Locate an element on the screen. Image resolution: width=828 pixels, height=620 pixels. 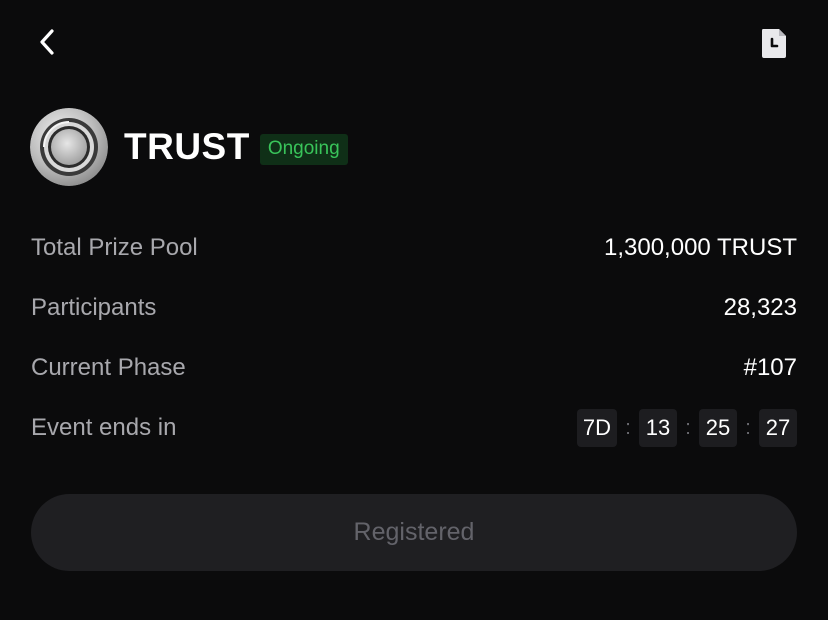
event-ends-label: Event ends in is located at coordinates (104, 427).